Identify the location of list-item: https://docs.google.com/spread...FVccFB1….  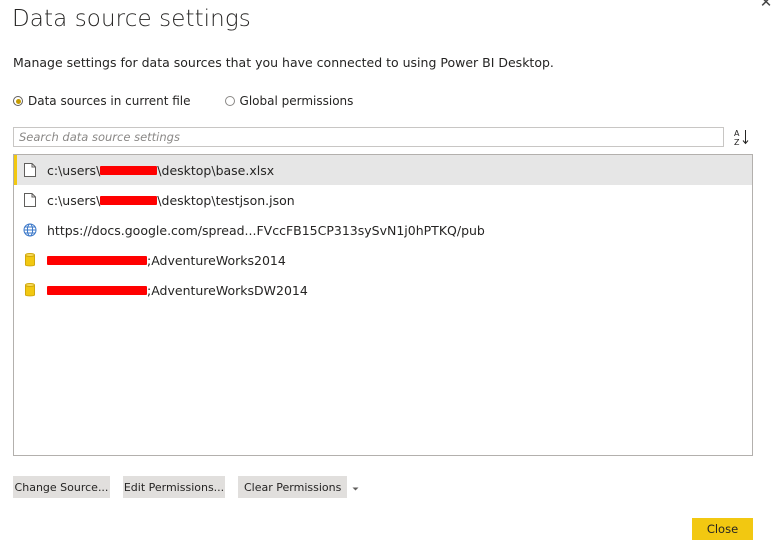
(383, 230).